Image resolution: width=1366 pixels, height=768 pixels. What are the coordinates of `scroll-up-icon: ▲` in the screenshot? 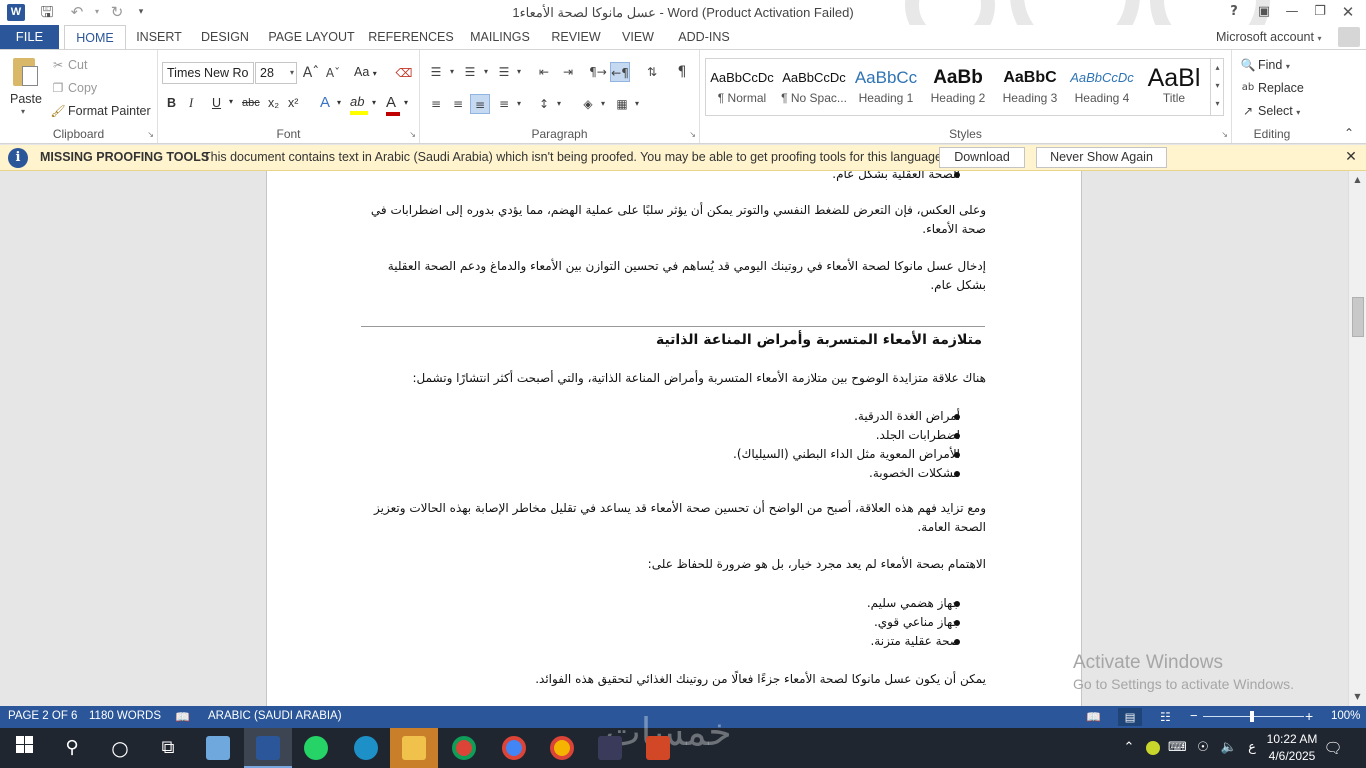 It's located at (1357, 180).